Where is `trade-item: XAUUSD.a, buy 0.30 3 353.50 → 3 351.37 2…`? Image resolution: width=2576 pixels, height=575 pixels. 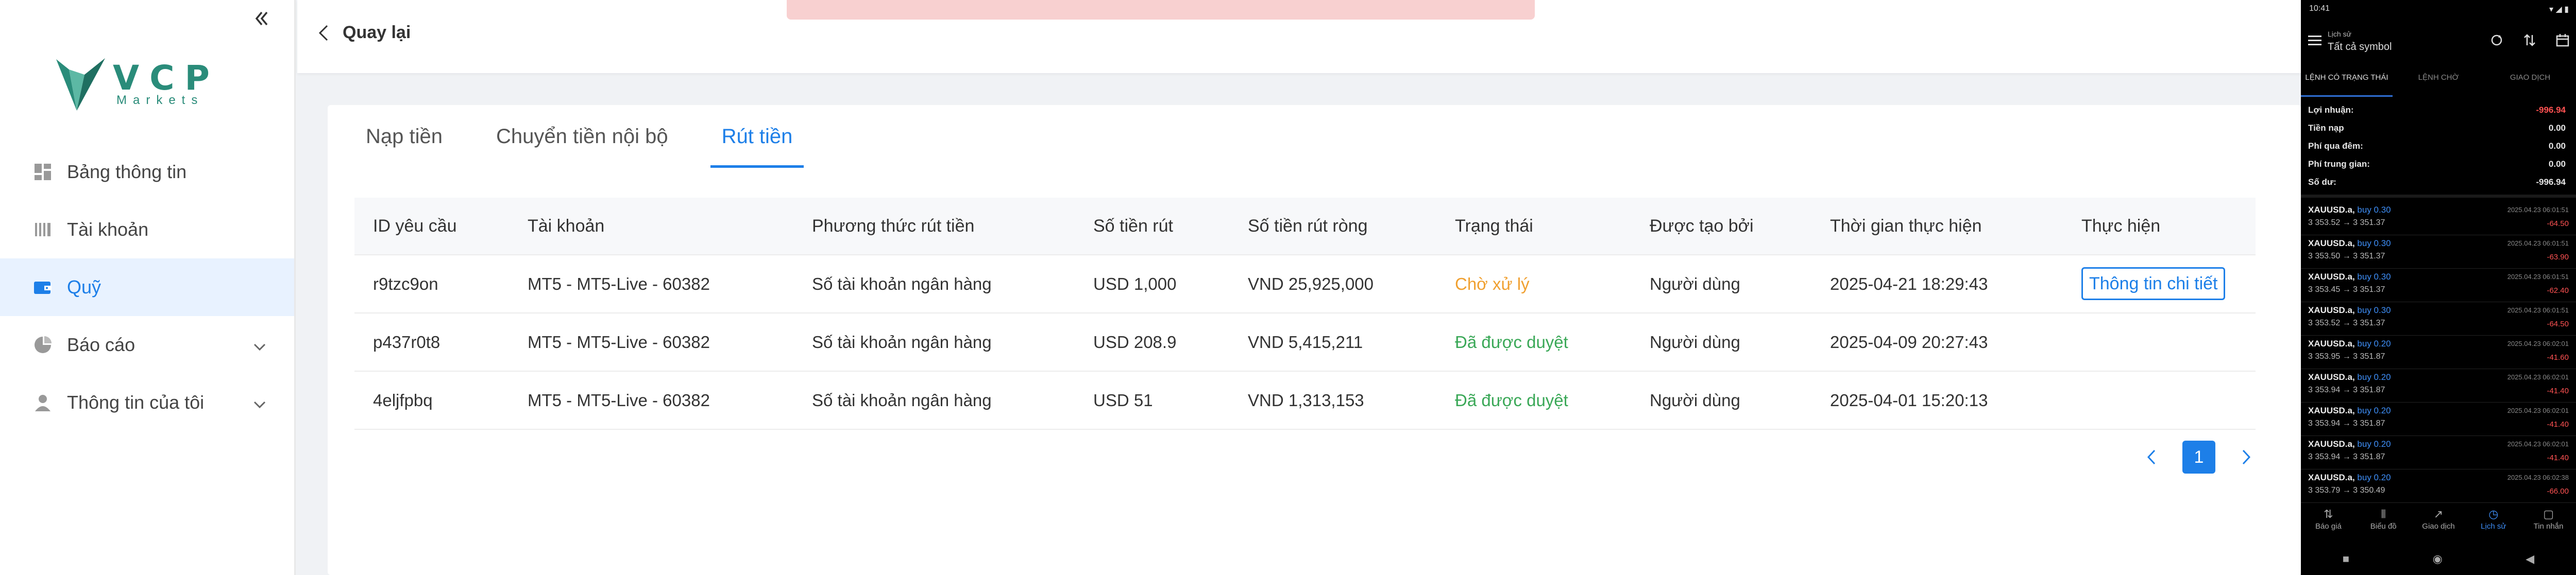
trade-item: XAUUSD.a, buy 0.30 3 353.50 → 3 351.37 2… is located at coordinates (2438, 252).